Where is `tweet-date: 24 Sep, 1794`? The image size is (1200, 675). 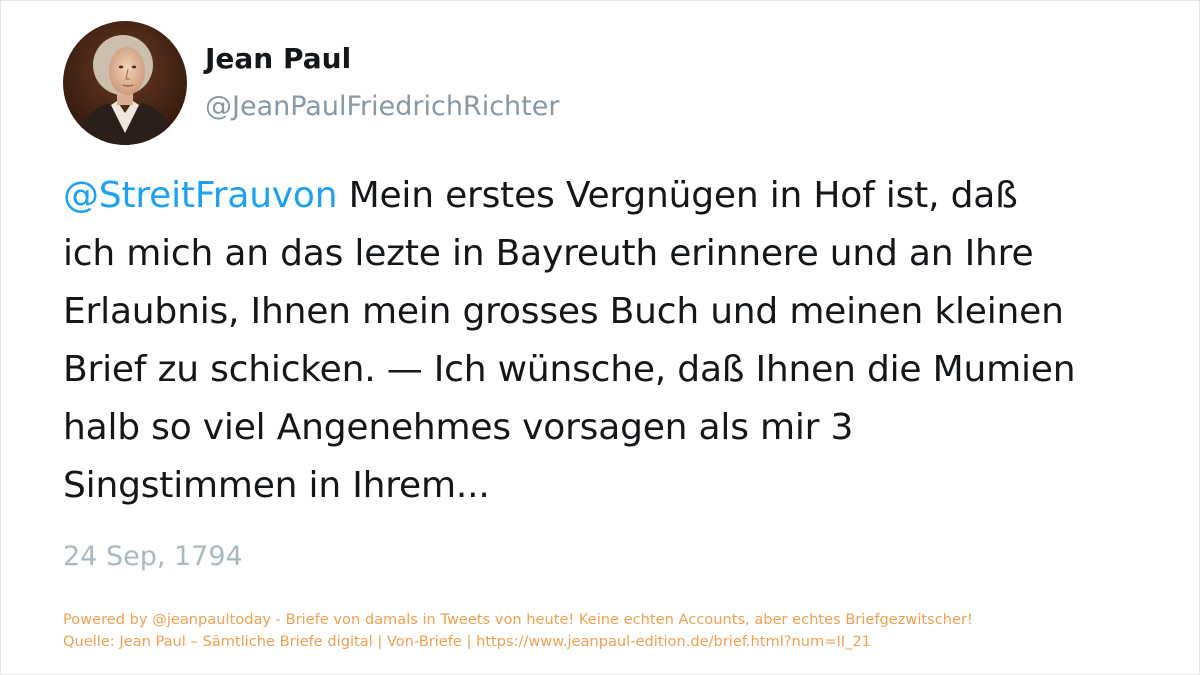
tweet-date: 24 Sep, 1794 is located at coordinates (153, 556).